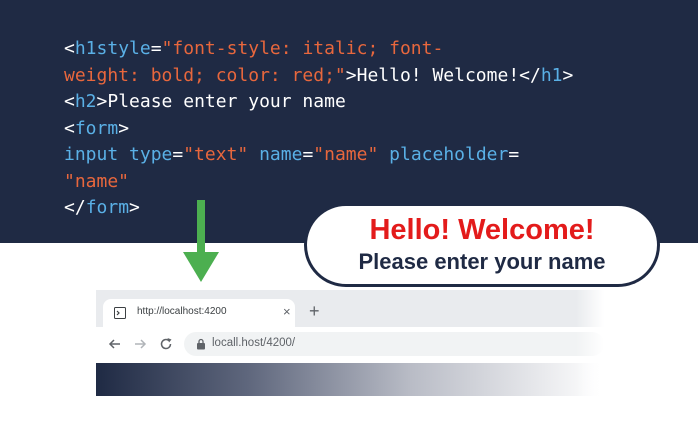  Describe the element at coordinates (140, 344) in the screenshot. I see `forward-arrow-icon` at that location.